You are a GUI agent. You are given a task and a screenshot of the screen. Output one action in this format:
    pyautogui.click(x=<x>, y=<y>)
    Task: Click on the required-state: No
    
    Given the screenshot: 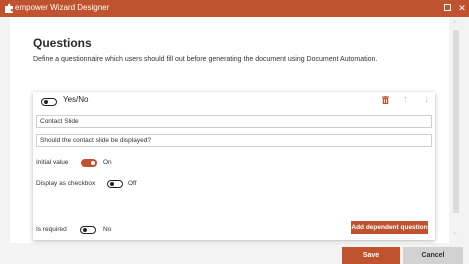 What is the action you would take?
    pyautogui.click(x=107, y=229)
    